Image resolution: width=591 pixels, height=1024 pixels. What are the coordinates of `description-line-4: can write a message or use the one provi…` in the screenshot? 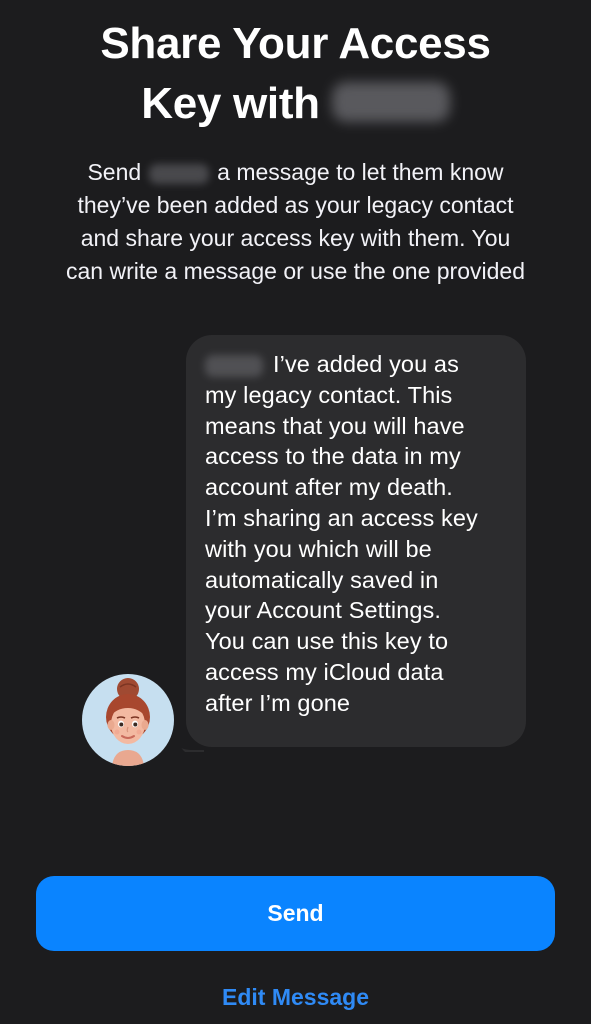 It's located at (295, 271).